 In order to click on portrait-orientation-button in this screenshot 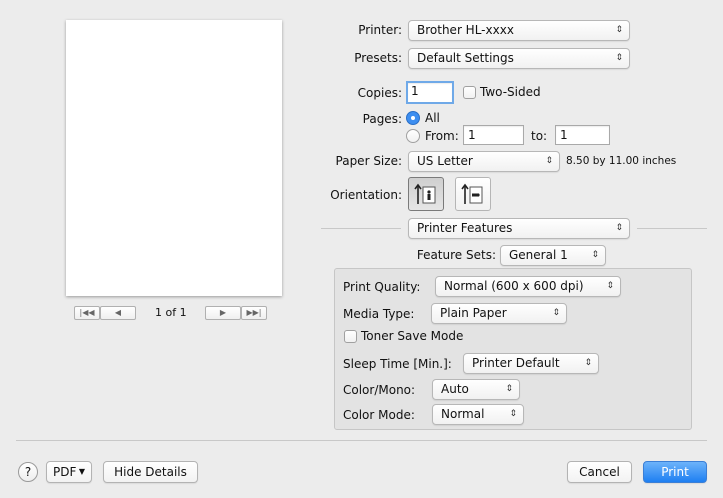, I will do `click(426, 194)`.